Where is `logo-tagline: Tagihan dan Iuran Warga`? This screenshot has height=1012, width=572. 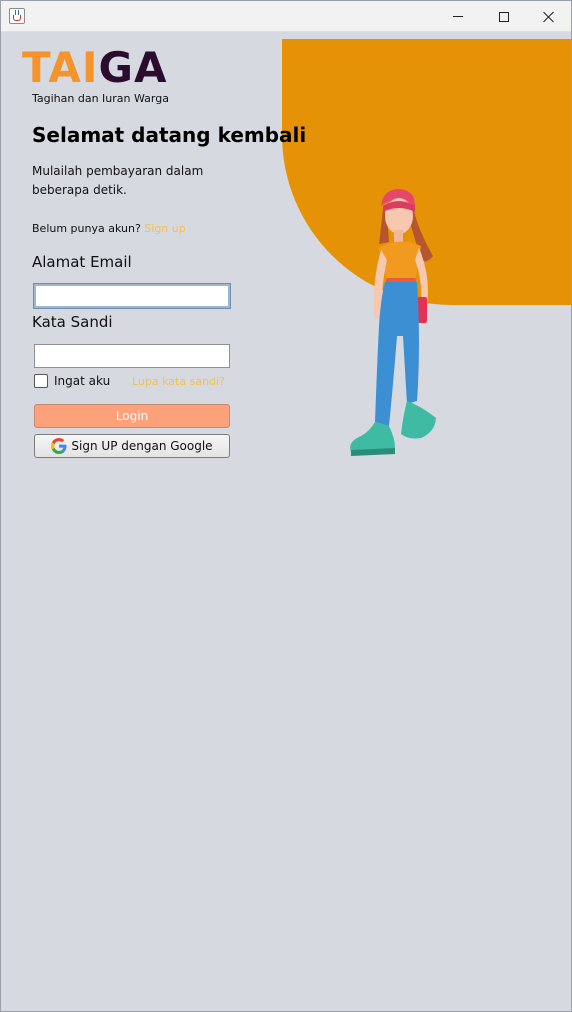
logo-tagline: Tagihan dan Iuran Warga is located at coordinates (100, 98).